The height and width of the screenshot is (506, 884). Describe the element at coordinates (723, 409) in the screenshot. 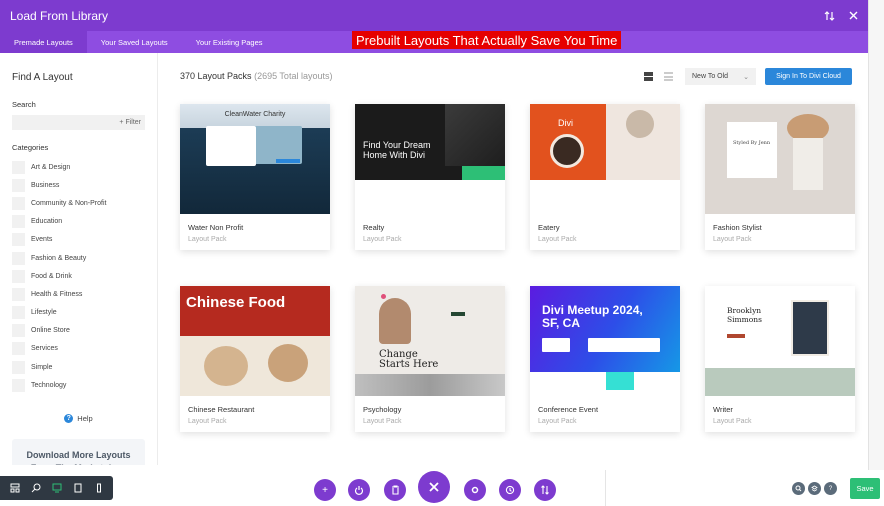

I see `card-name: Writer` at that location.